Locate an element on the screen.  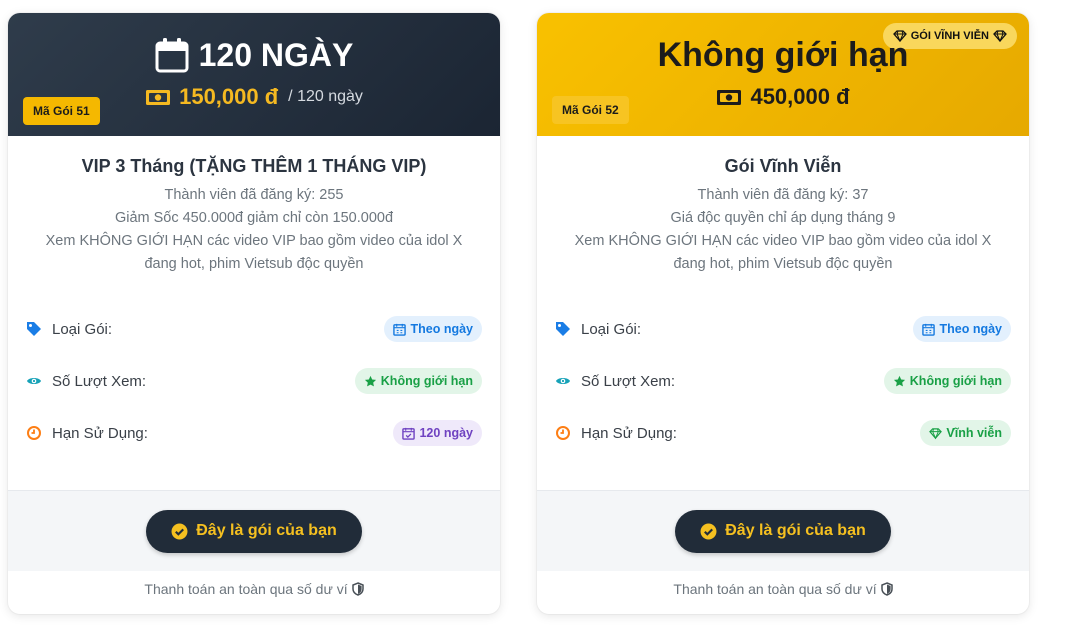
expiry-chip: Vĩnh viễn is located at coordinates (965, 433).